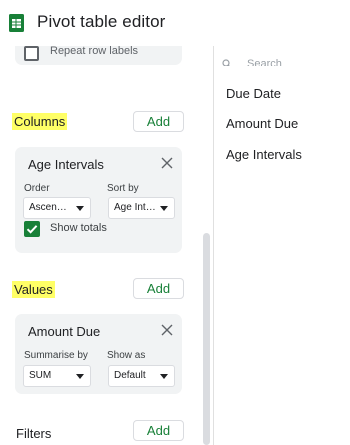 The image size is (350, 445). What do you see at coordinates (158, 121) in the screenshot?
I see `columns-add-button: Add` at bounding box center [158, 121].